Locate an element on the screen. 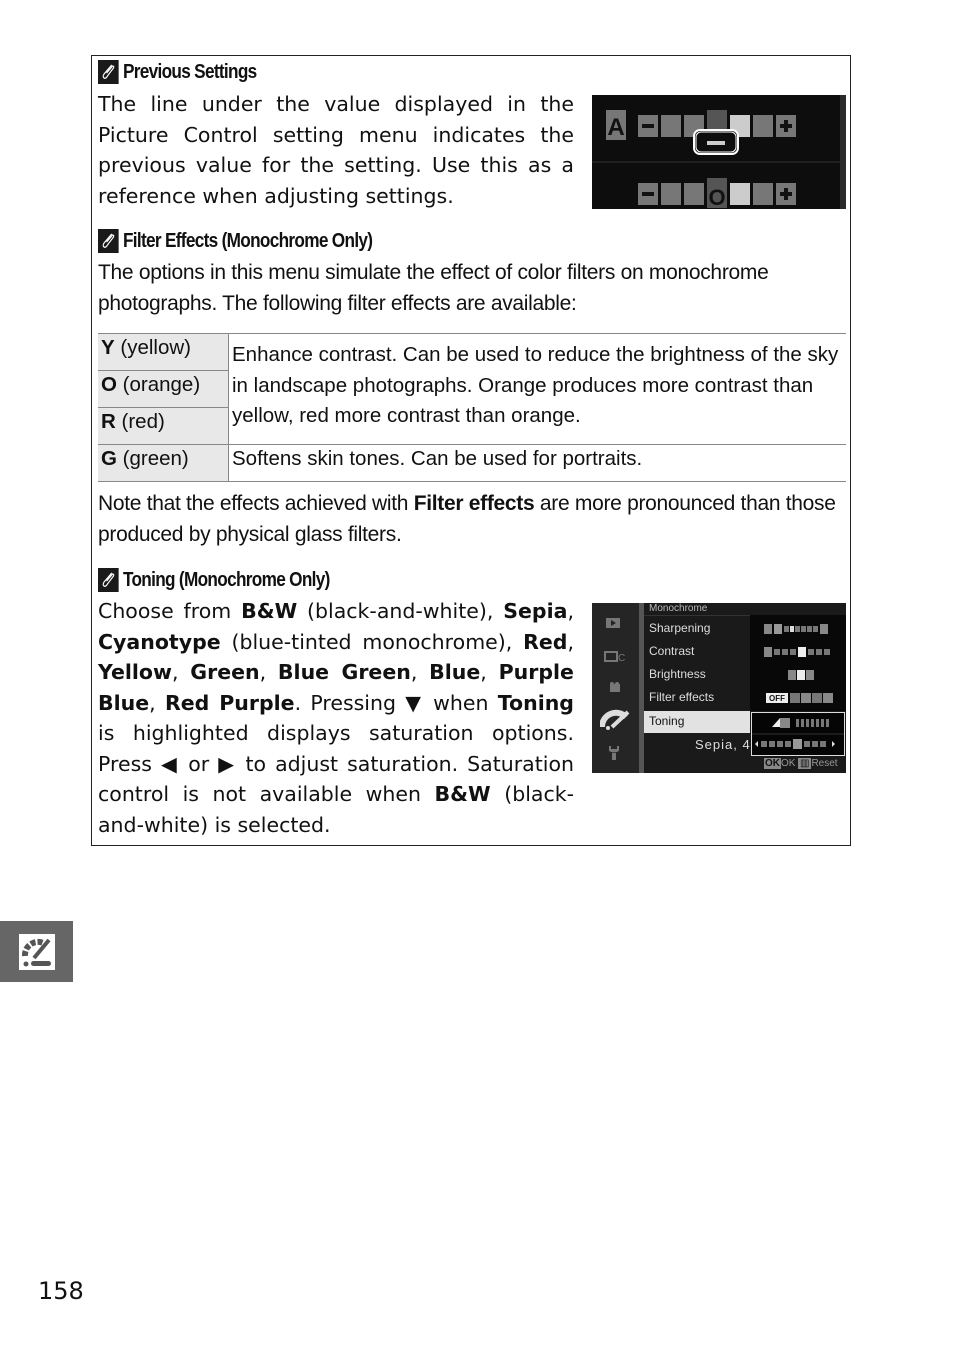  toning-title: Toning (Monochrome Only) is located at coordinates (226, 579).